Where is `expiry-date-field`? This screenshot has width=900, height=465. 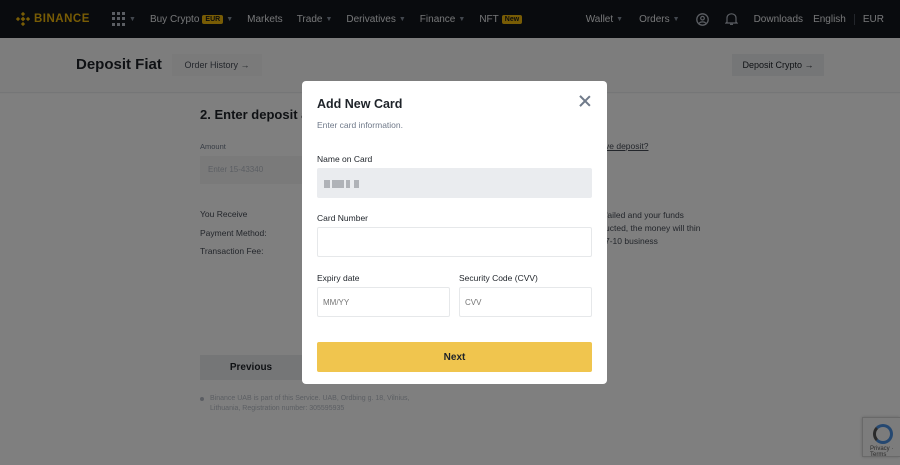
expiry-date-field is located at coordinates (383, 302).